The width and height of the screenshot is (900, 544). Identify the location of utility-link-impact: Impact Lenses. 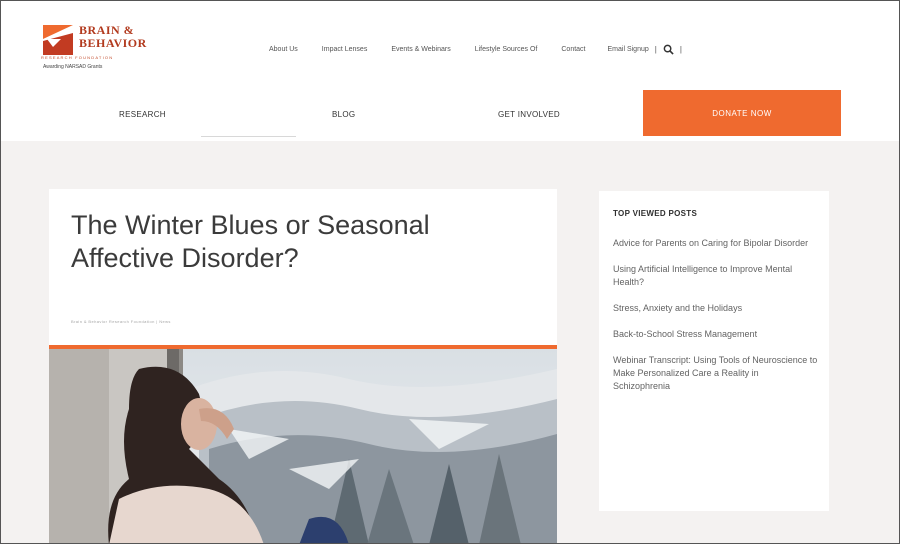
(345, 49).